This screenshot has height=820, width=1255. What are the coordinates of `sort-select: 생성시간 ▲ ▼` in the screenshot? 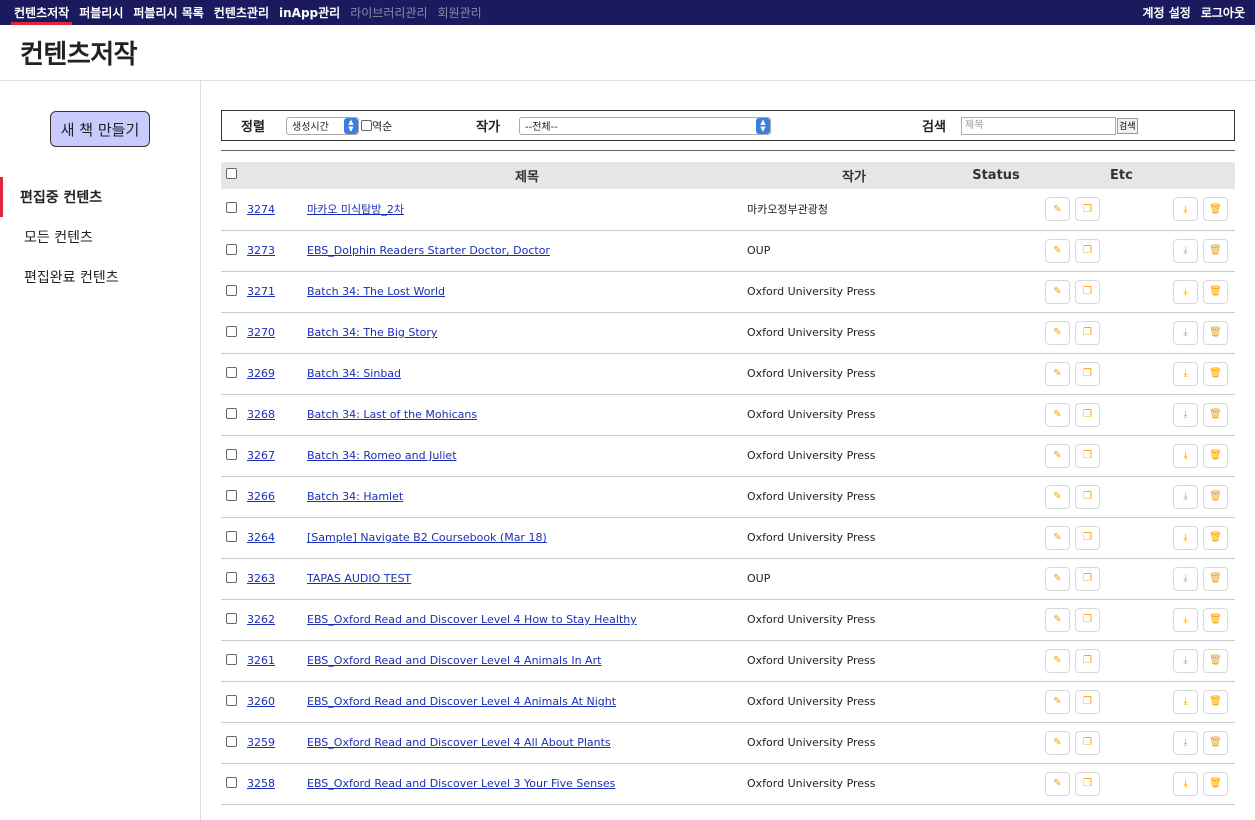 It's located at (322, 125).